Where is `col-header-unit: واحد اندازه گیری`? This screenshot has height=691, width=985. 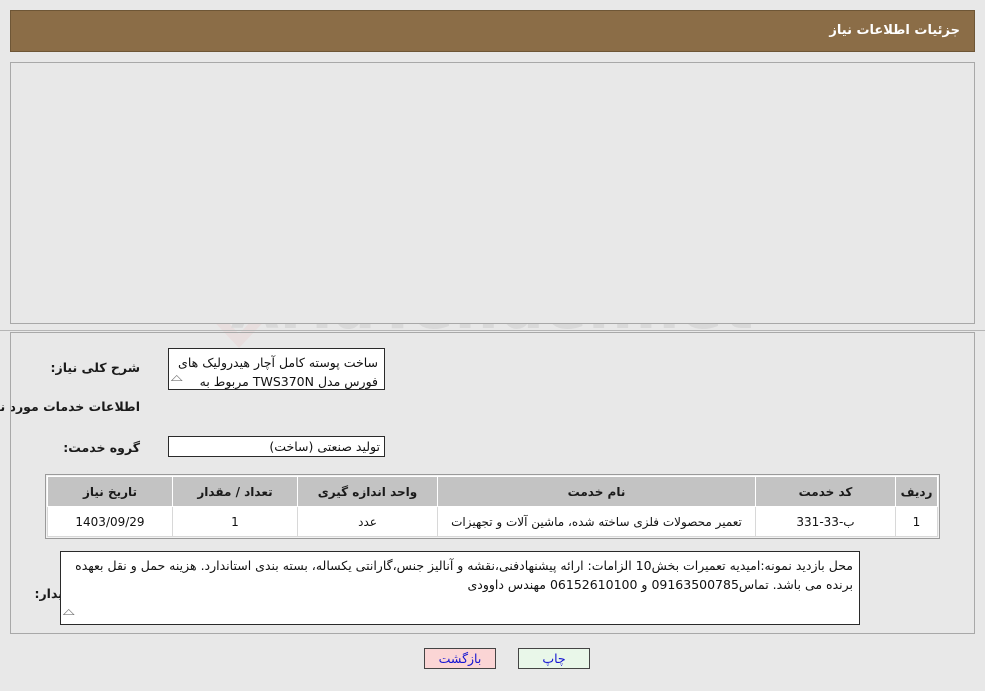 col-header-unit: واحد اندازه گیری is located at coordinates (367, 491).